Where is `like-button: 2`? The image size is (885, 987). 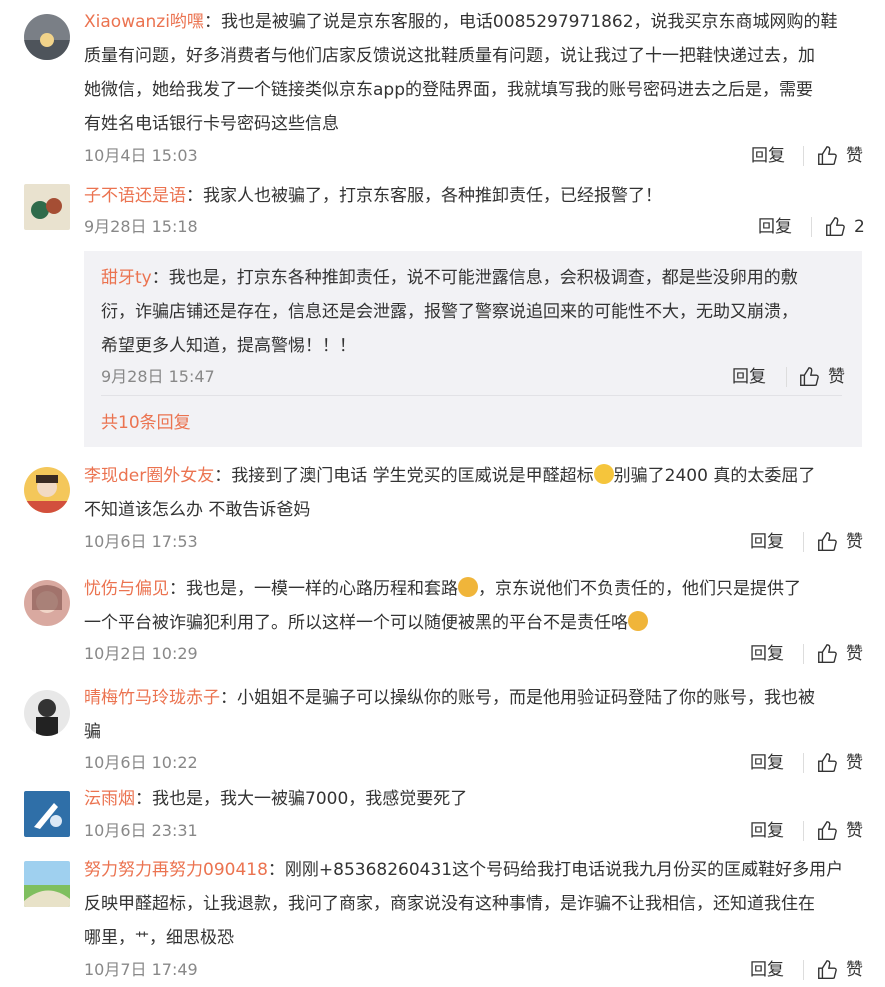
like-button: 2 is located at coordinates (844, 227).